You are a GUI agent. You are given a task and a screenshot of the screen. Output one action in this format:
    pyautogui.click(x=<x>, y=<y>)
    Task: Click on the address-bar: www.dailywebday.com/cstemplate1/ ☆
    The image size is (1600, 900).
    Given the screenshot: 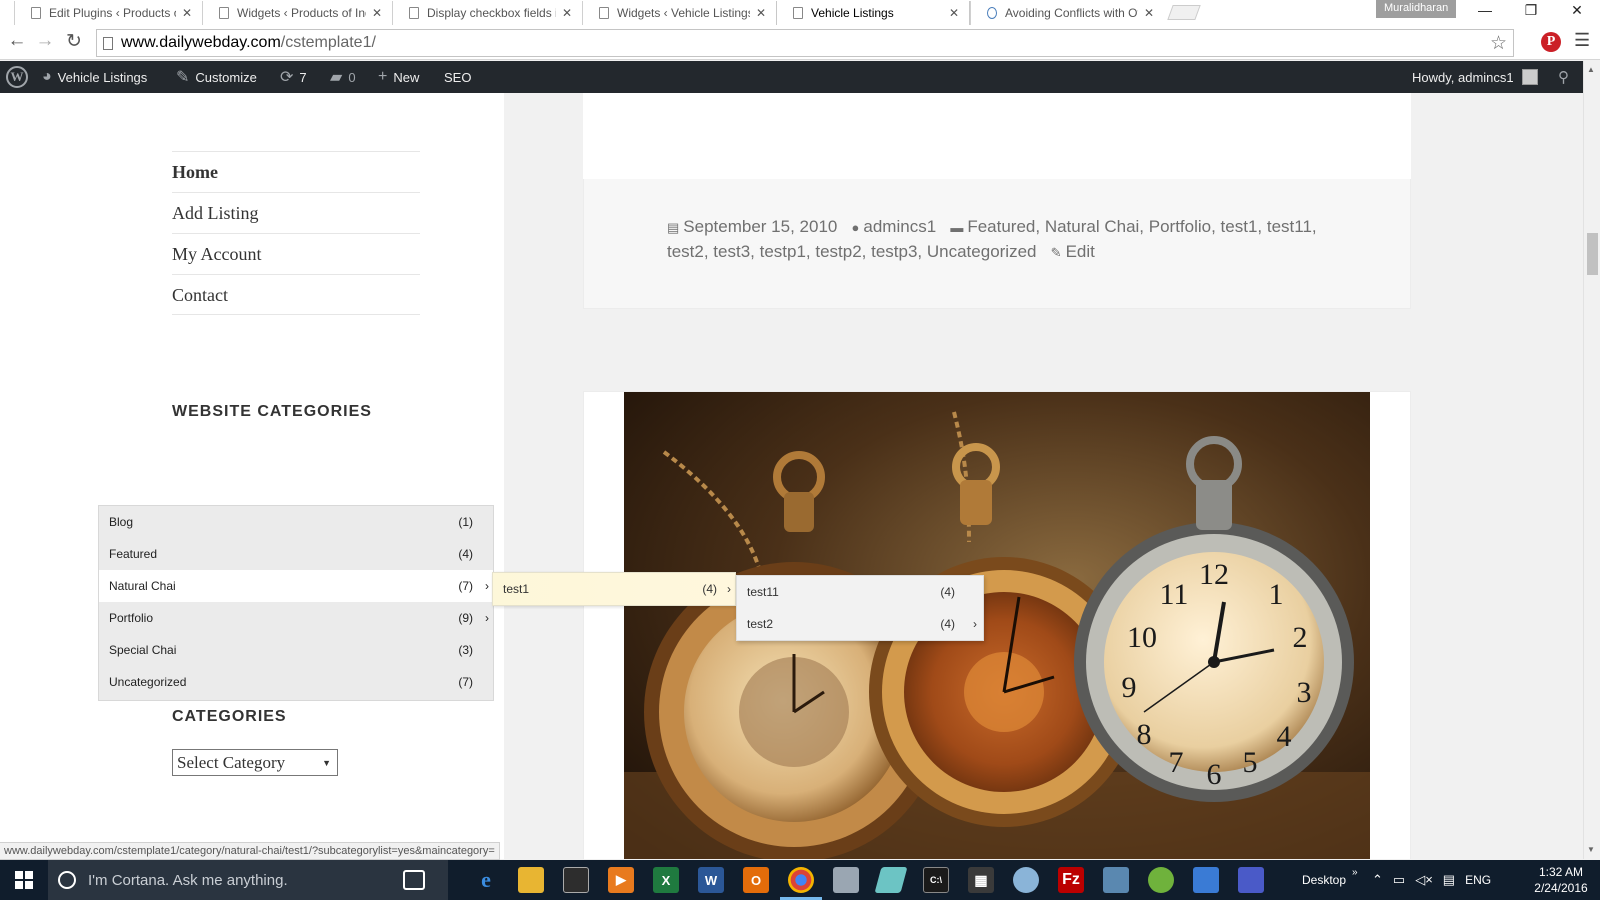 What is the action you would take?
    pyautogui.click(x=805, y=43)
    